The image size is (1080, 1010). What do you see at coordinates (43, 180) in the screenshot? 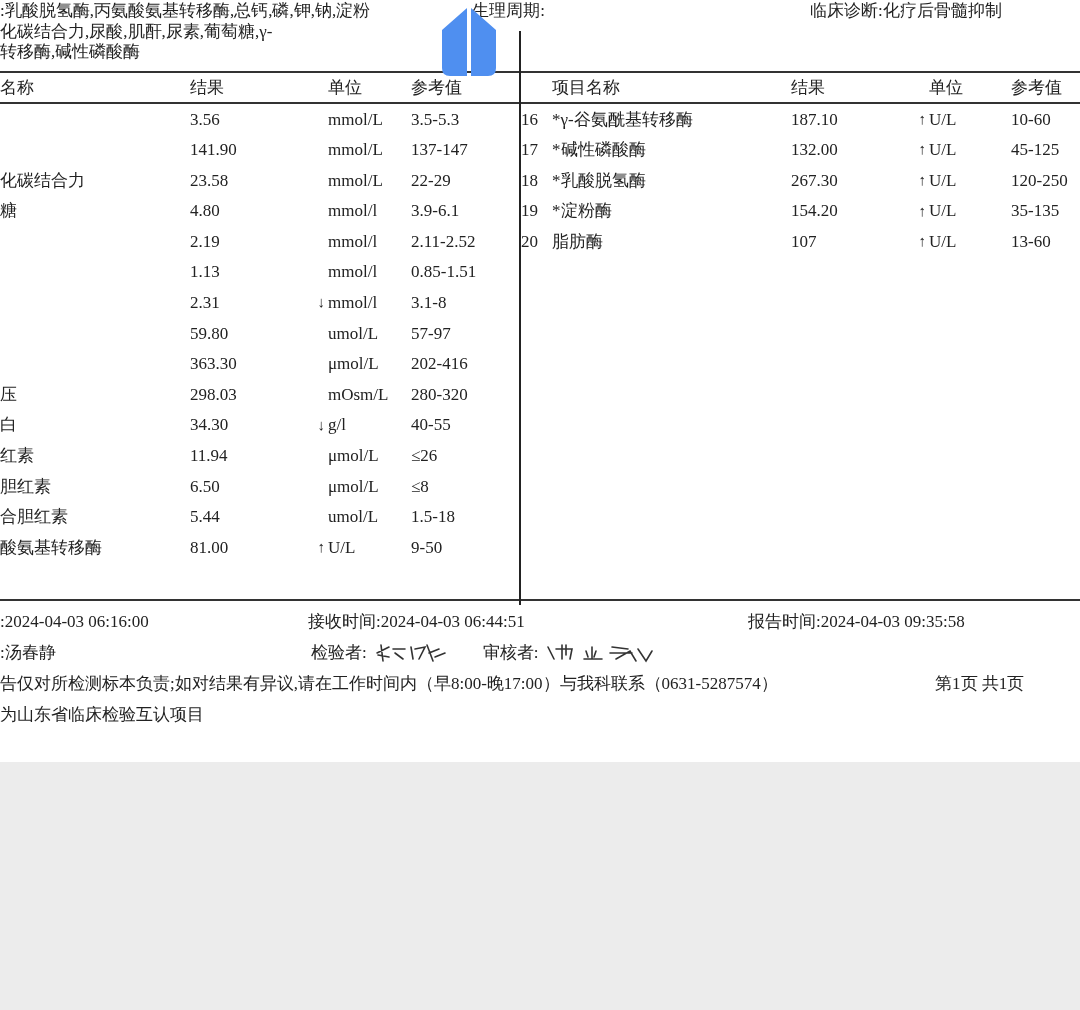
I see `test-name: 化碳结合力` at bounding box center [43, 180].